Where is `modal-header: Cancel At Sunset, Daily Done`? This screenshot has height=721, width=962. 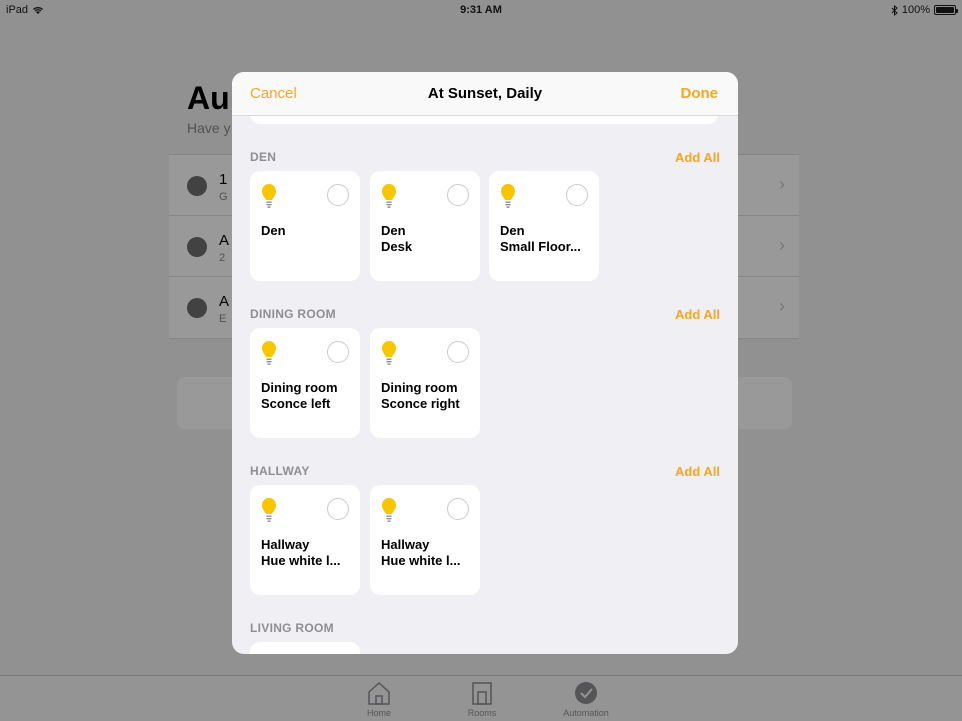
modal-header: Cancel At Sunset, Daily Done is located at coordinates (485, 94).